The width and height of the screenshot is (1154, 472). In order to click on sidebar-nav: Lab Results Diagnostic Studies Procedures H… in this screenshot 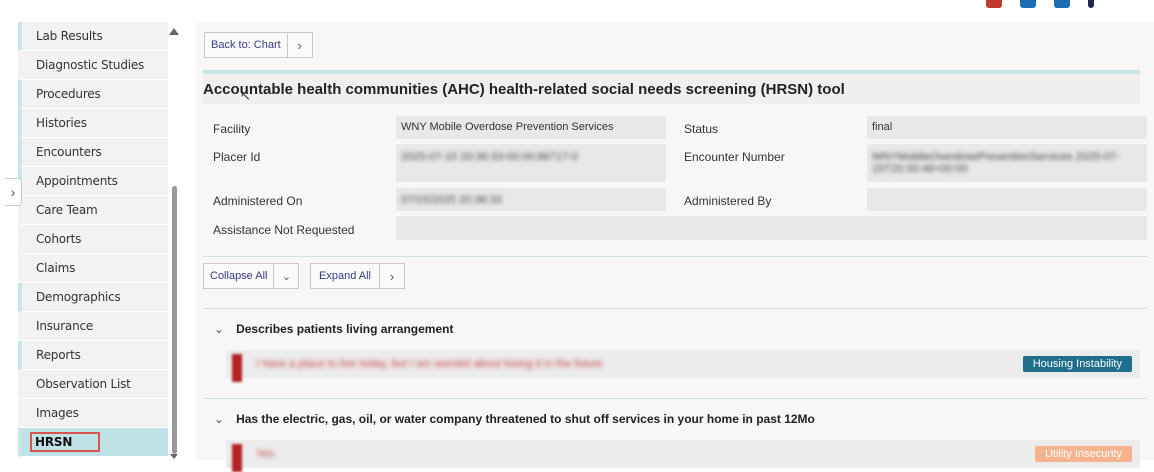, I will do `click(93, 241)`.